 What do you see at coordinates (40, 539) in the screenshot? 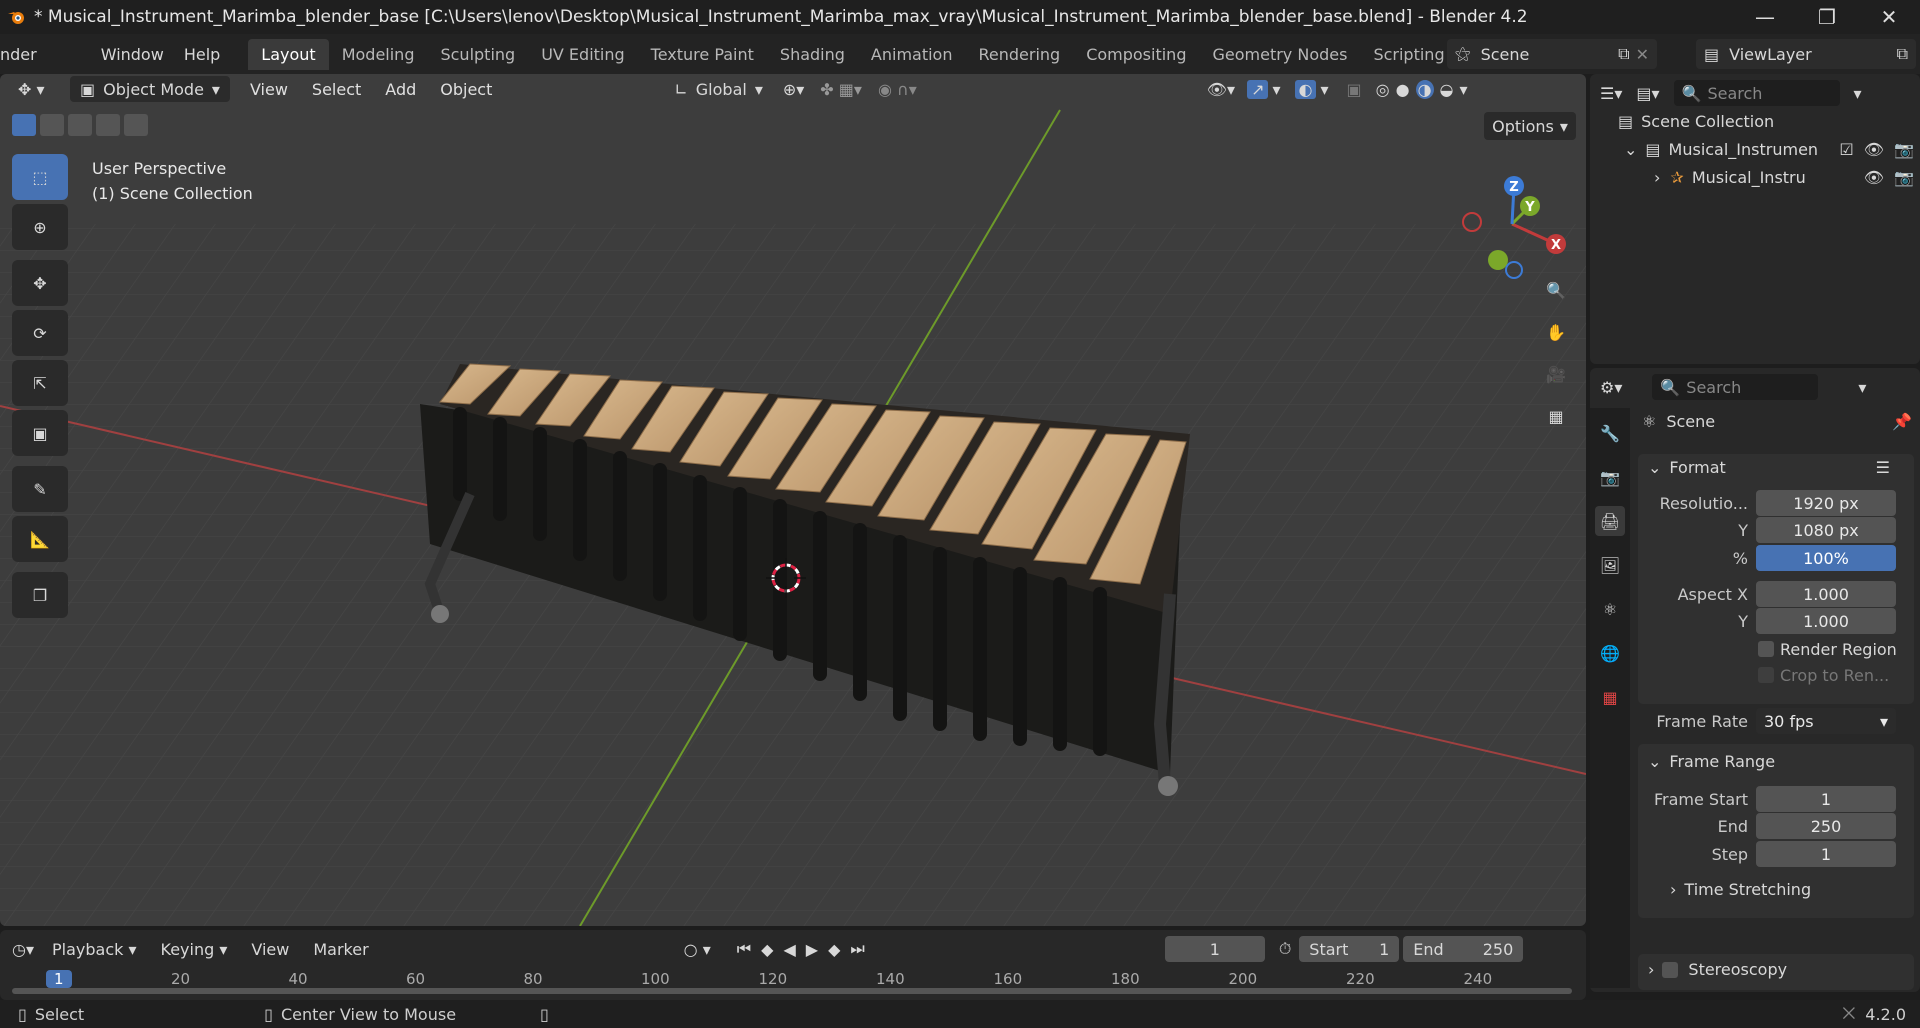
I see `measure-tool: 📐` at bounding box center [40, 539].